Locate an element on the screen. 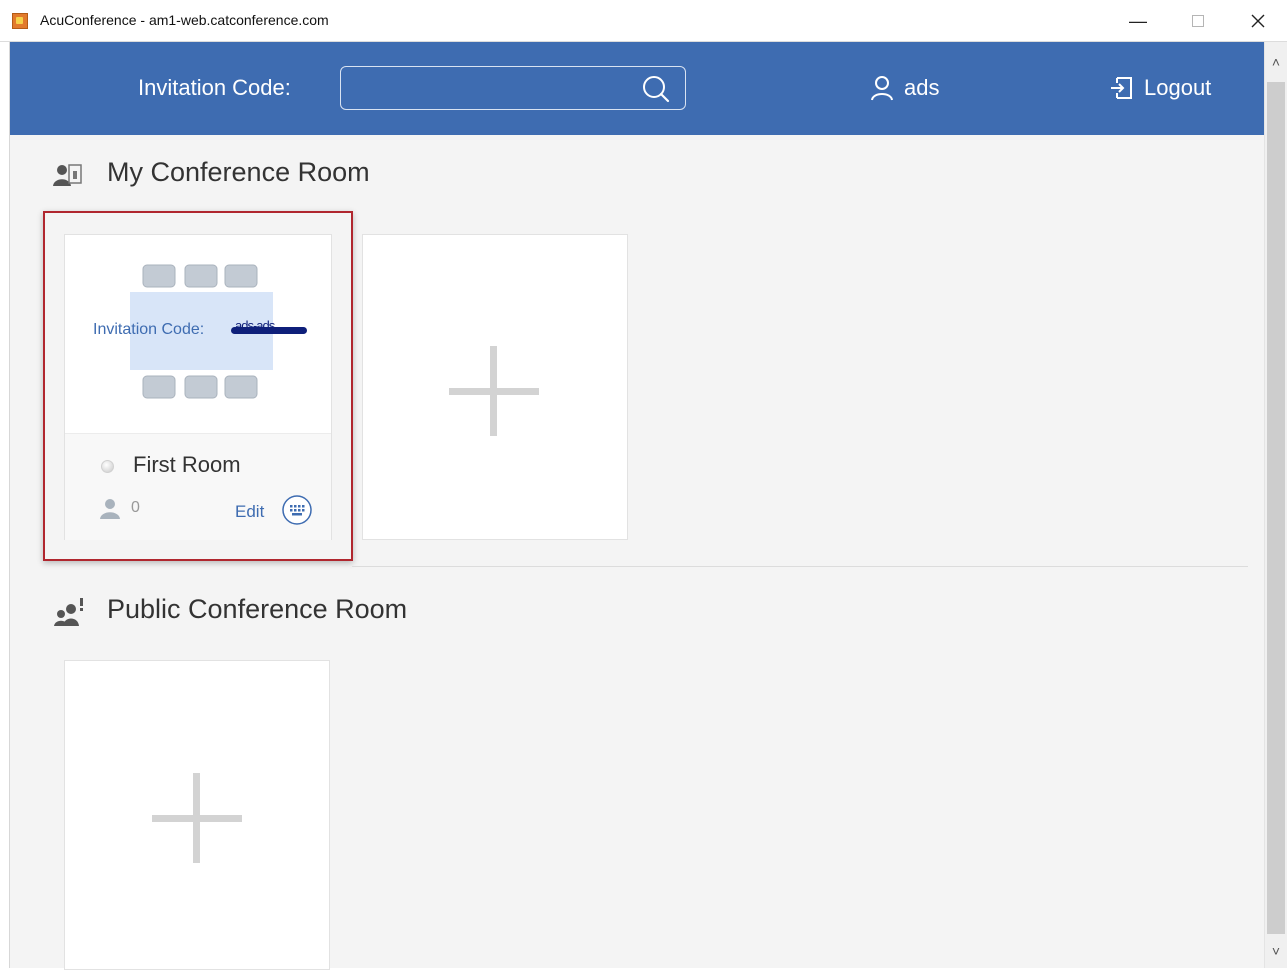  search-button is located at coordinates (656, 89).